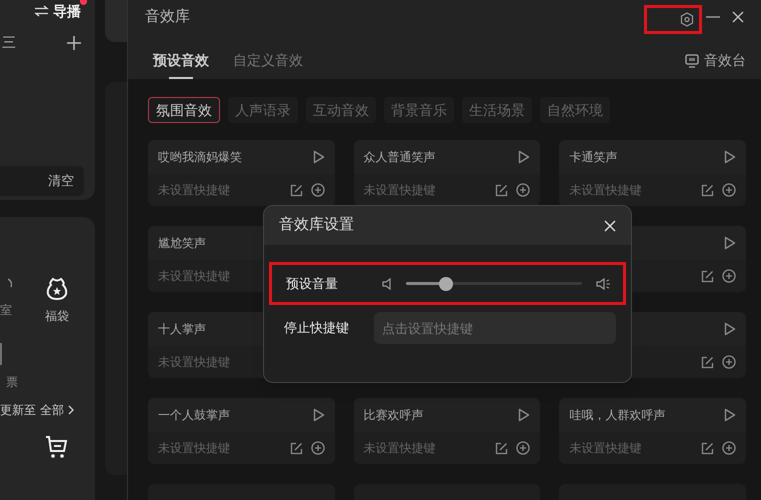  What do you see at coordinates (184, 110) in the screenshot?
I see `category-chip: 氛围音效` at bounding box center [184, 110].